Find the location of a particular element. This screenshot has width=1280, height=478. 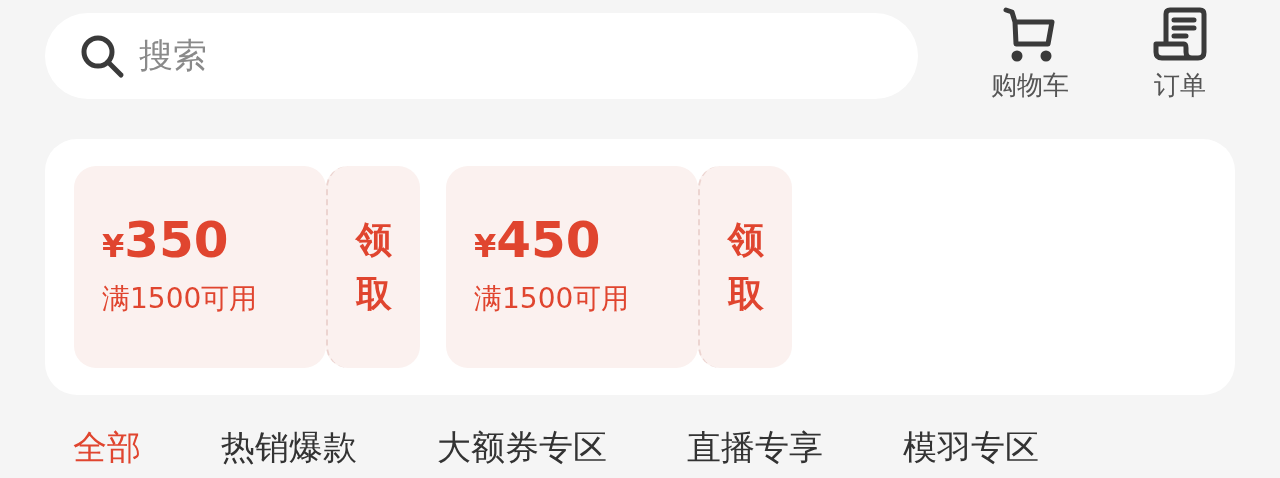

coupon-amount: 450 is located at coordinates (548, 239).